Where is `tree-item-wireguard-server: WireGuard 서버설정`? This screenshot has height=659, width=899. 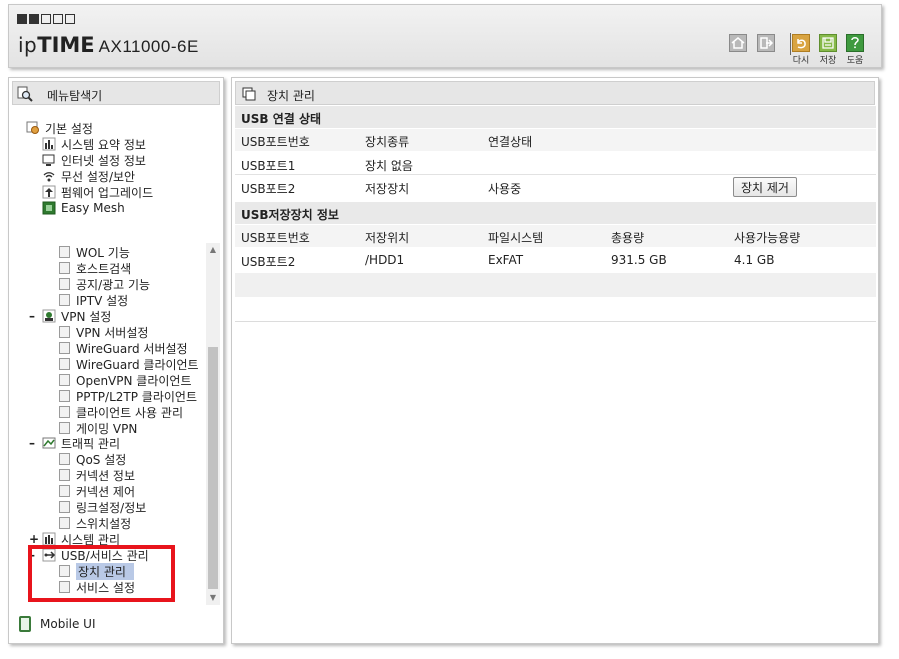 tree-item-wireguard-server: WireGuard 서버설정 is located at coordinates (123, 348).